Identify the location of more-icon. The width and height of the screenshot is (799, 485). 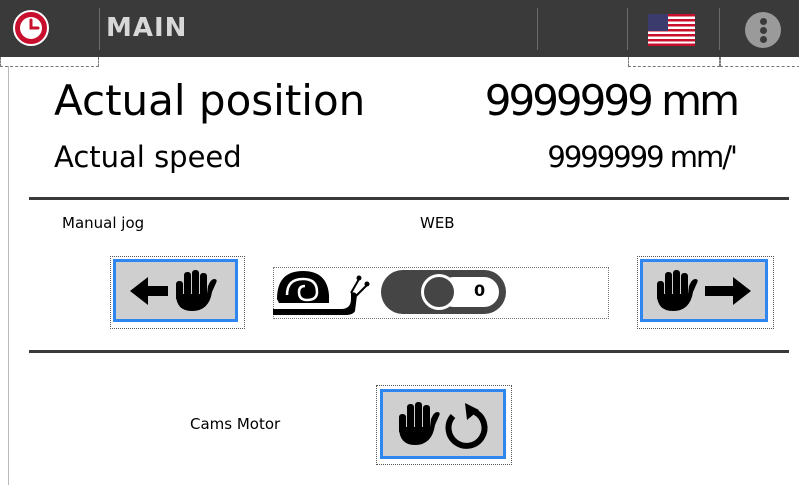
(763, 30).